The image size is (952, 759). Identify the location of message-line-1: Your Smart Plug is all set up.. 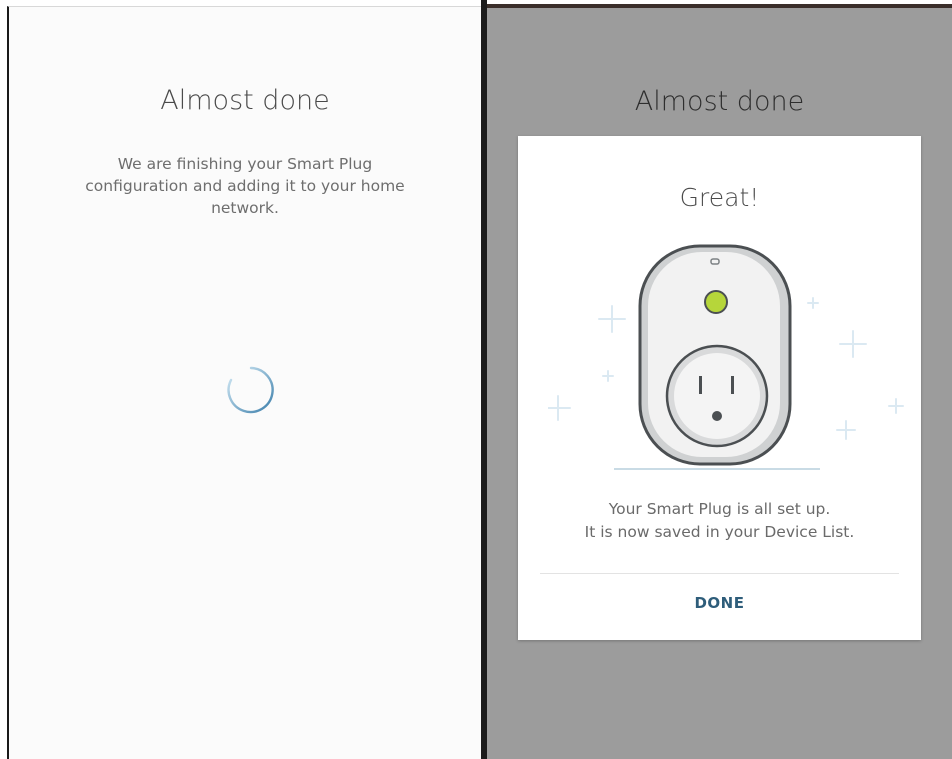
(719, 509).